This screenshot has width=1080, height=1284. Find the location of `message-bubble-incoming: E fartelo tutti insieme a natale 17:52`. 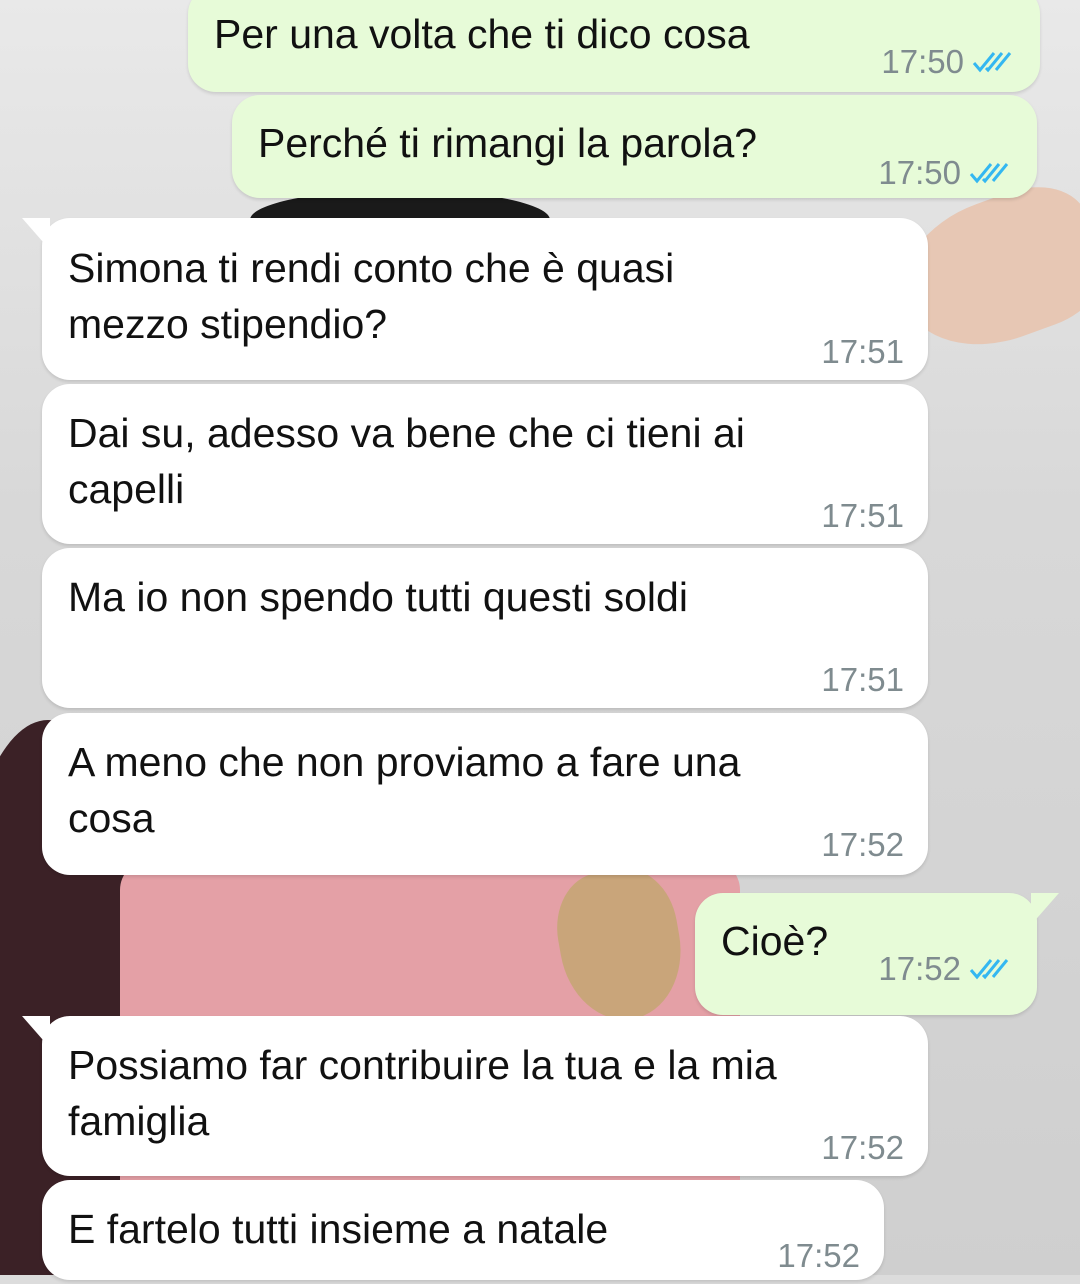

message-bubble-incoming: E fartelo tutti insieme a natale 17:52 is located at coordinates (463, 1230).